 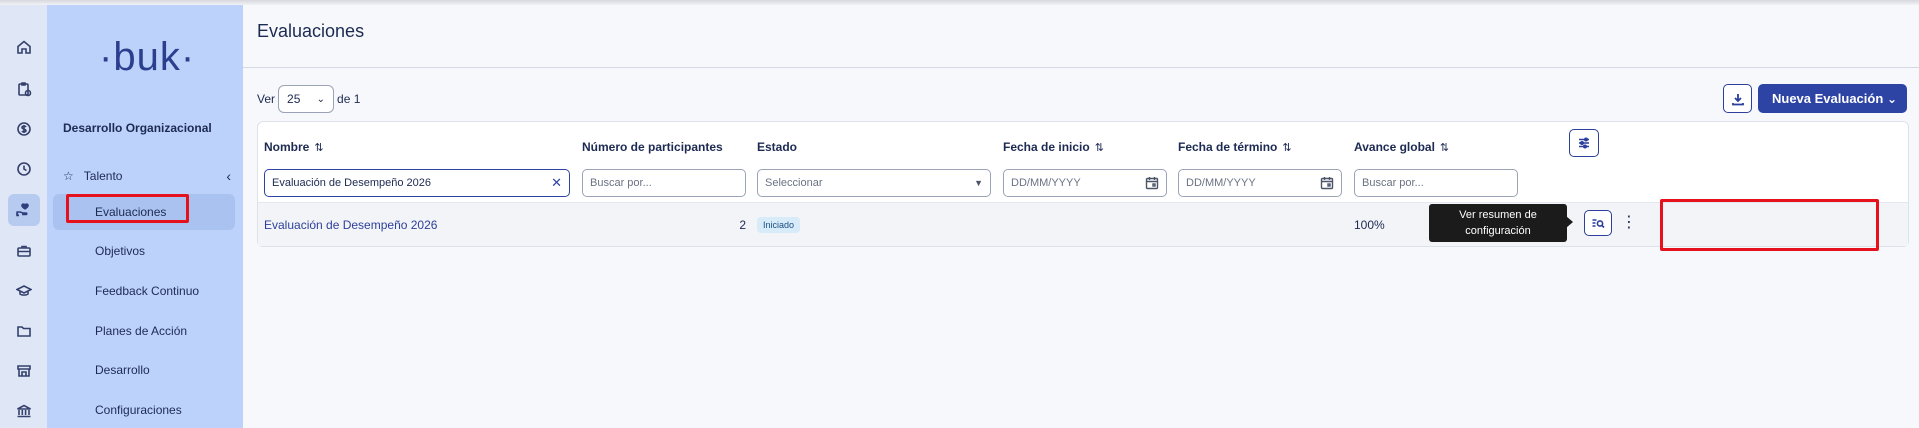 What do you see at coordinates (24, 129) in the screenshot?
I see `dollar-icon` at bounding box center [24, 129].